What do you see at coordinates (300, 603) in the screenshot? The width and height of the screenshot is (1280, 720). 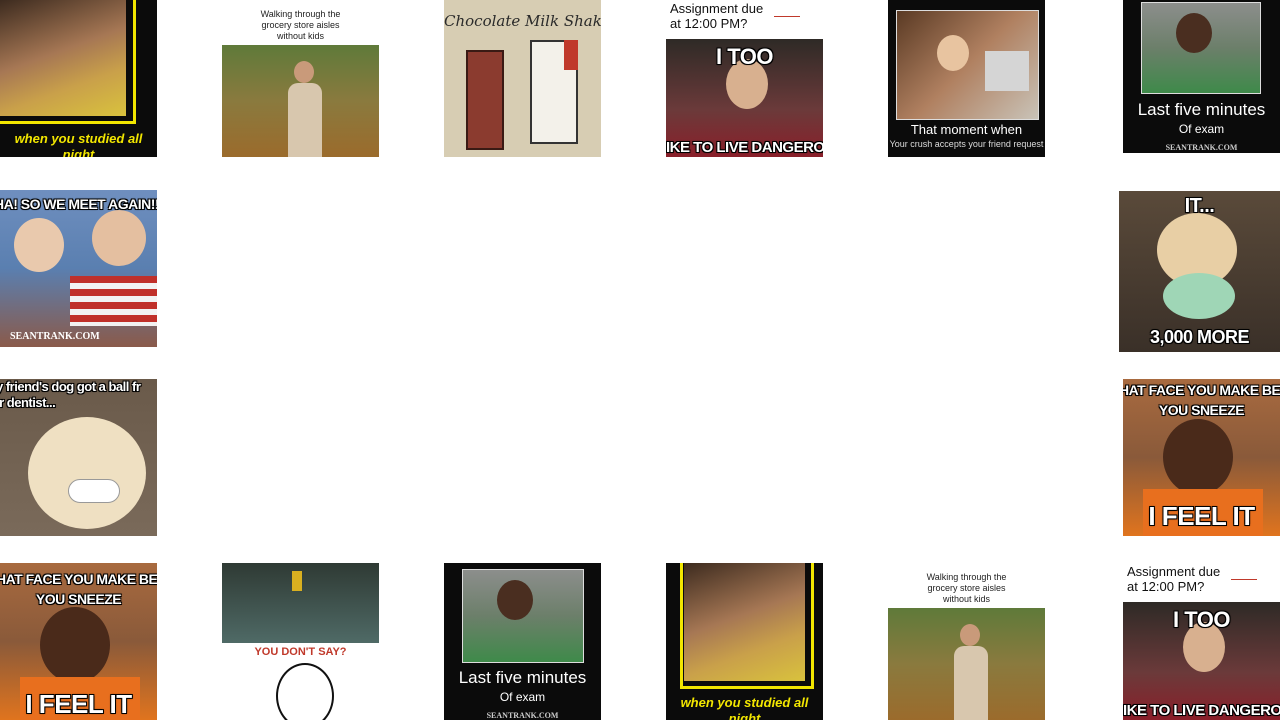 I see `flooded-street-photo` at bounding box center [300, 603].